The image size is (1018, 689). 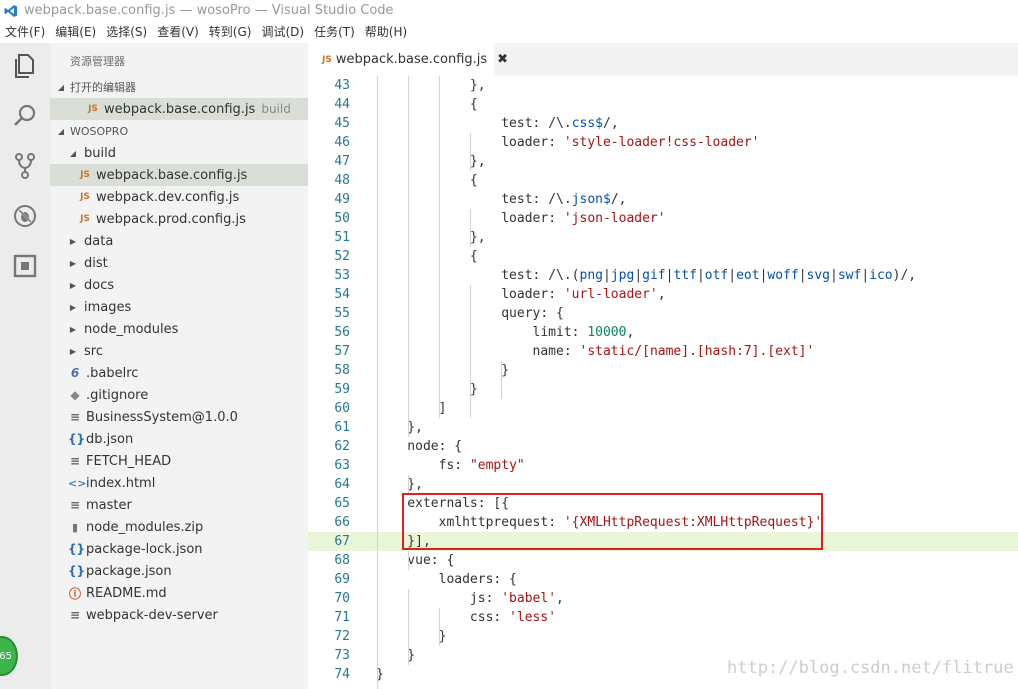 I want to click on open-editors-header: ◢ 打开的编辑器, so click(x=179, y=87).